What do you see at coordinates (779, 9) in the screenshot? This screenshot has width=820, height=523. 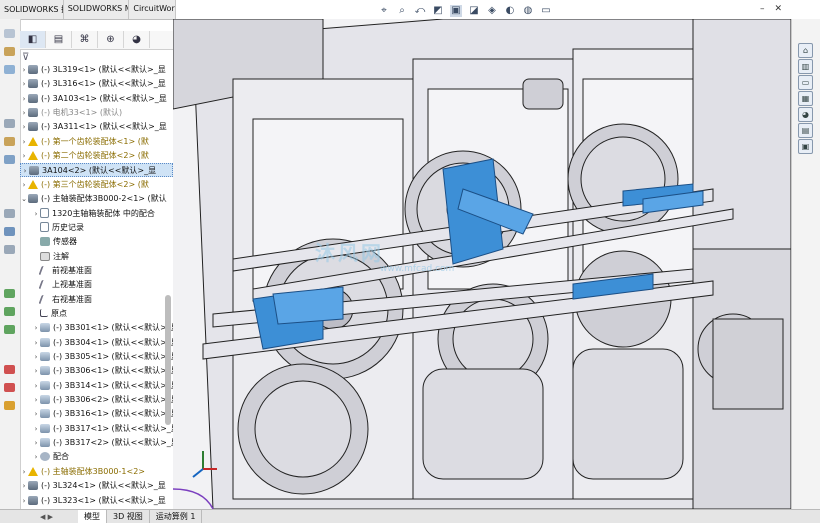 I see `close-icon: ✕` at bounding box center [779, 9].